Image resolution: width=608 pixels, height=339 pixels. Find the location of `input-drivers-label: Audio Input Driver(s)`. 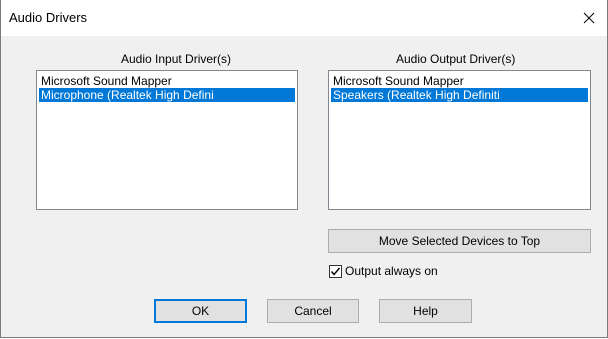

input-drivers-label: Audio Input Driver(s) is located at coordinates (176, 59).